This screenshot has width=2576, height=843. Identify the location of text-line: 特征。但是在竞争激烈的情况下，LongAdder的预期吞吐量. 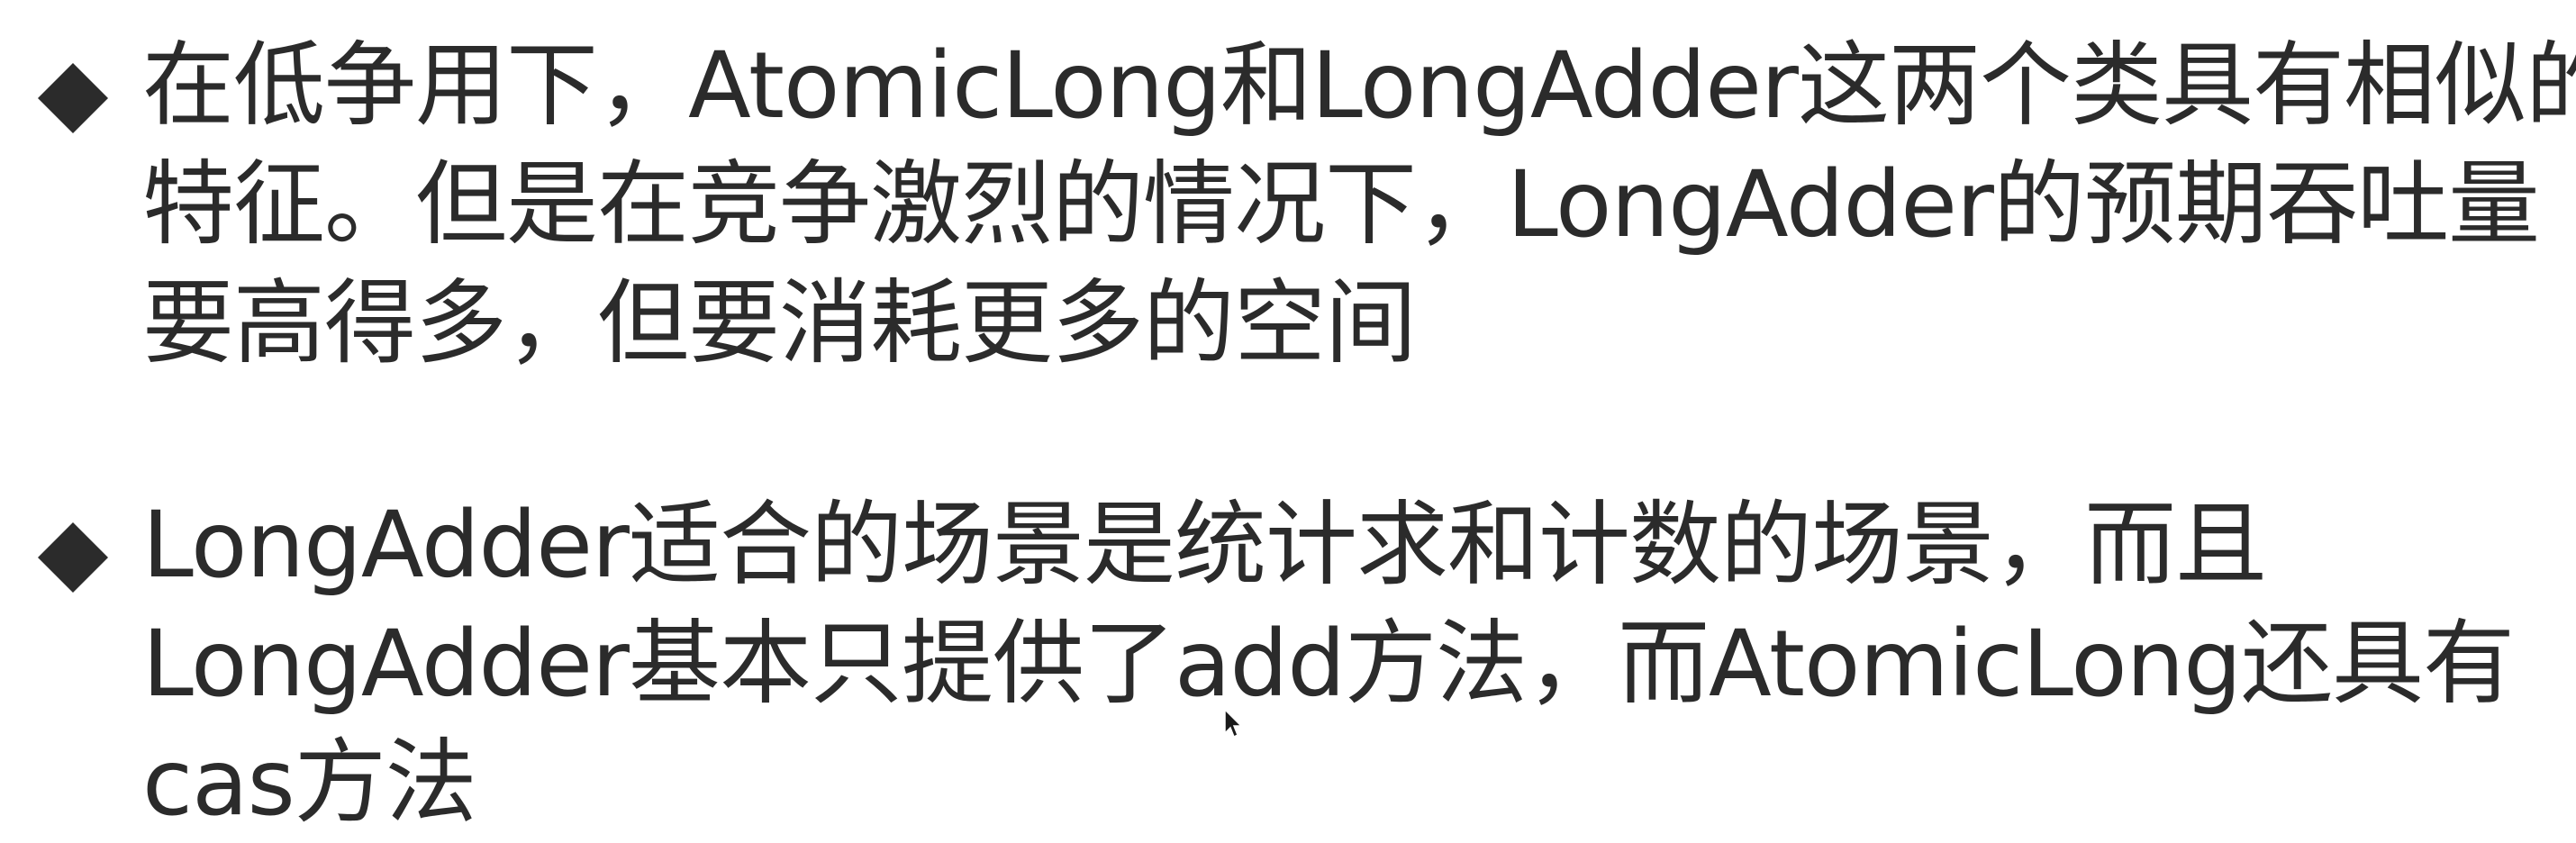
(1341, 204).